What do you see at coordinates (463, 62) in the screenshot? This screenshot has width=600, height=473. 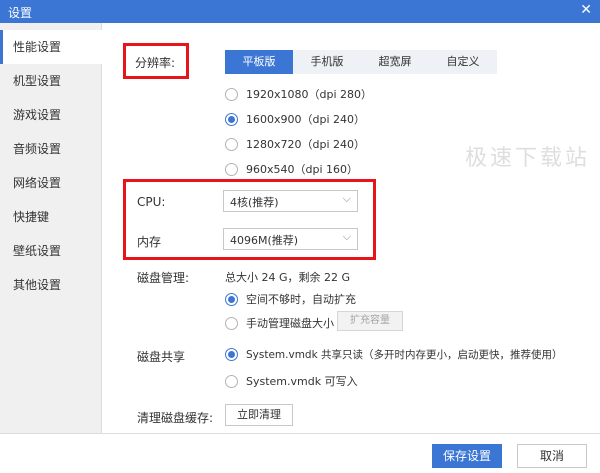 I see `tab-custom: 自定义` at bounding box center [463, 62].